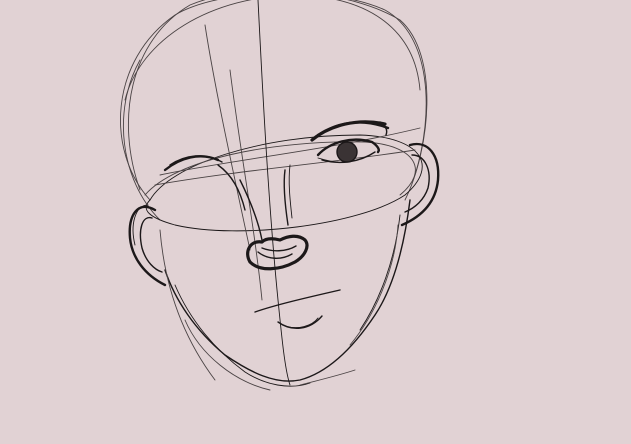  Describe the element at coordinates (348, 151) in the screenshot. I see `right-eye` at that location.